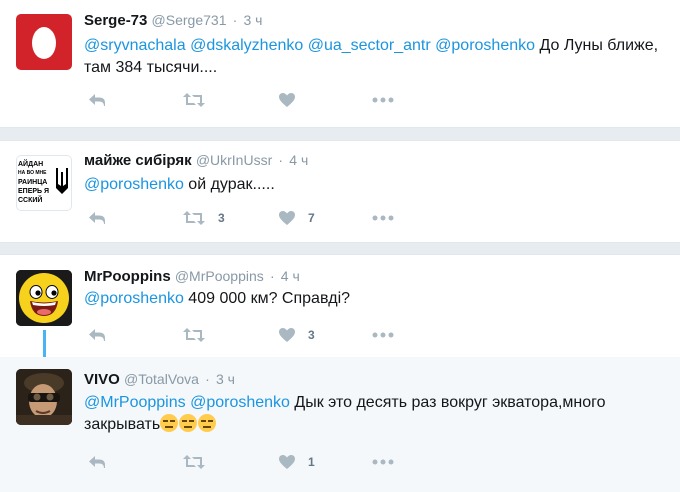  I want to click on retweet-button: 3, so click(203, 218).